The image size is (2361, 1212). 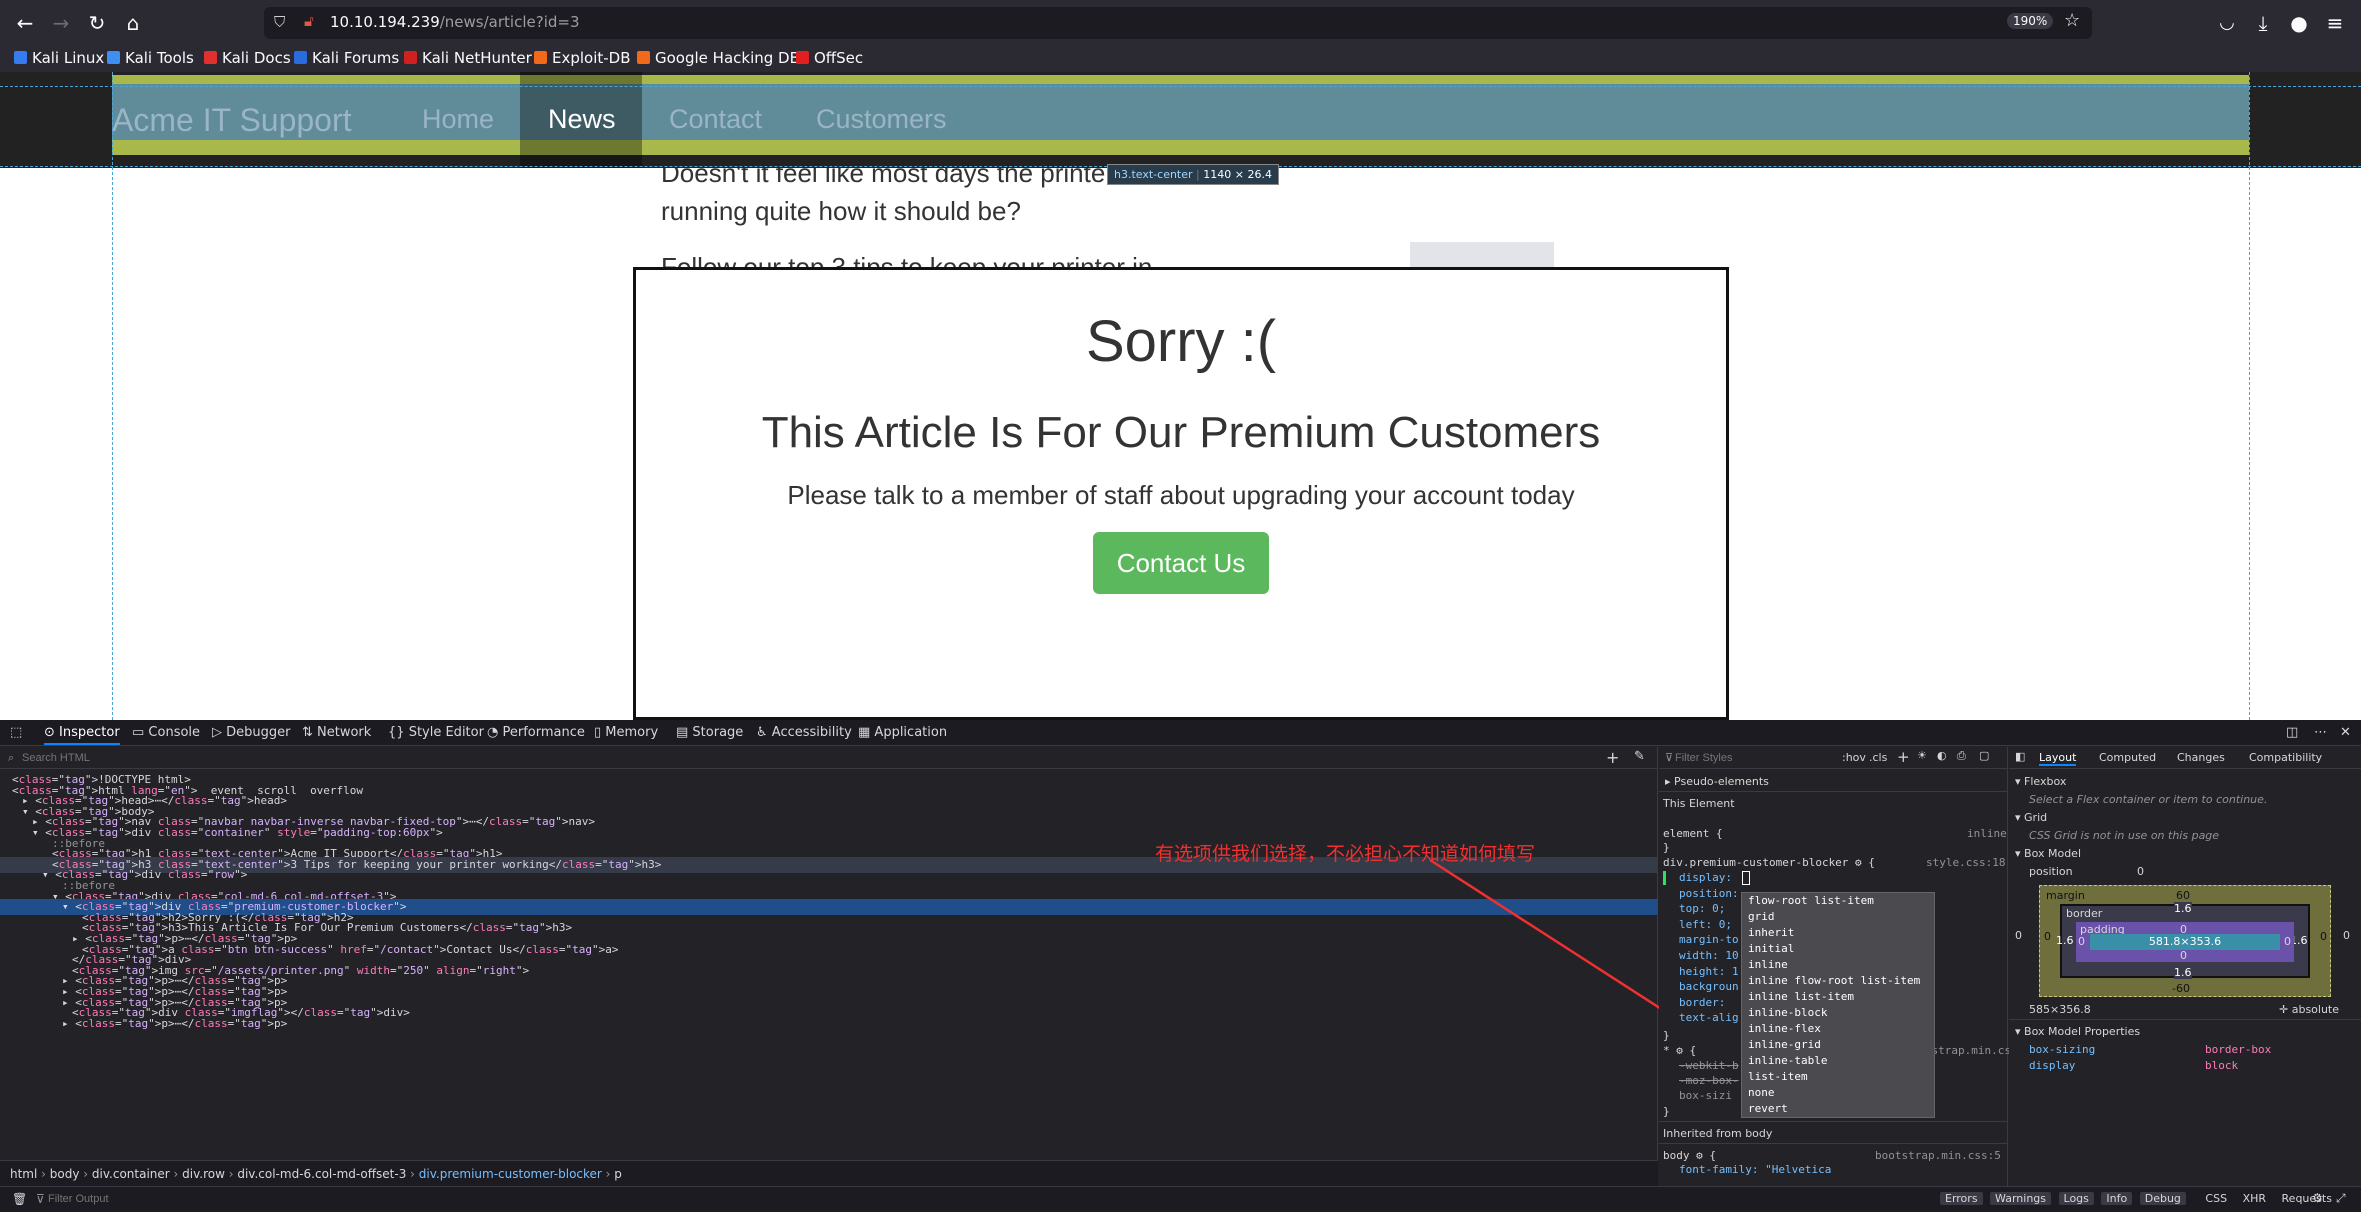 What do you see at coordinates (16, 732) in the screenshot?
I see `pick-element-icon: ⬚` at bounding box center [16, 732].